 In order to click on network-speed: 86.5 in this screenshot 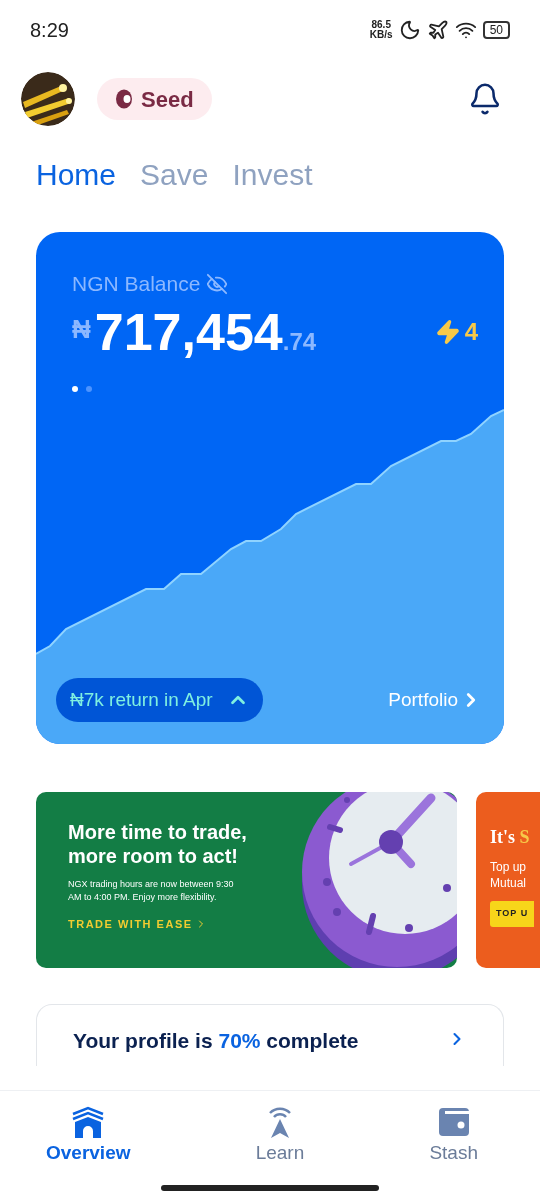, I will do `click(381, 25)`.